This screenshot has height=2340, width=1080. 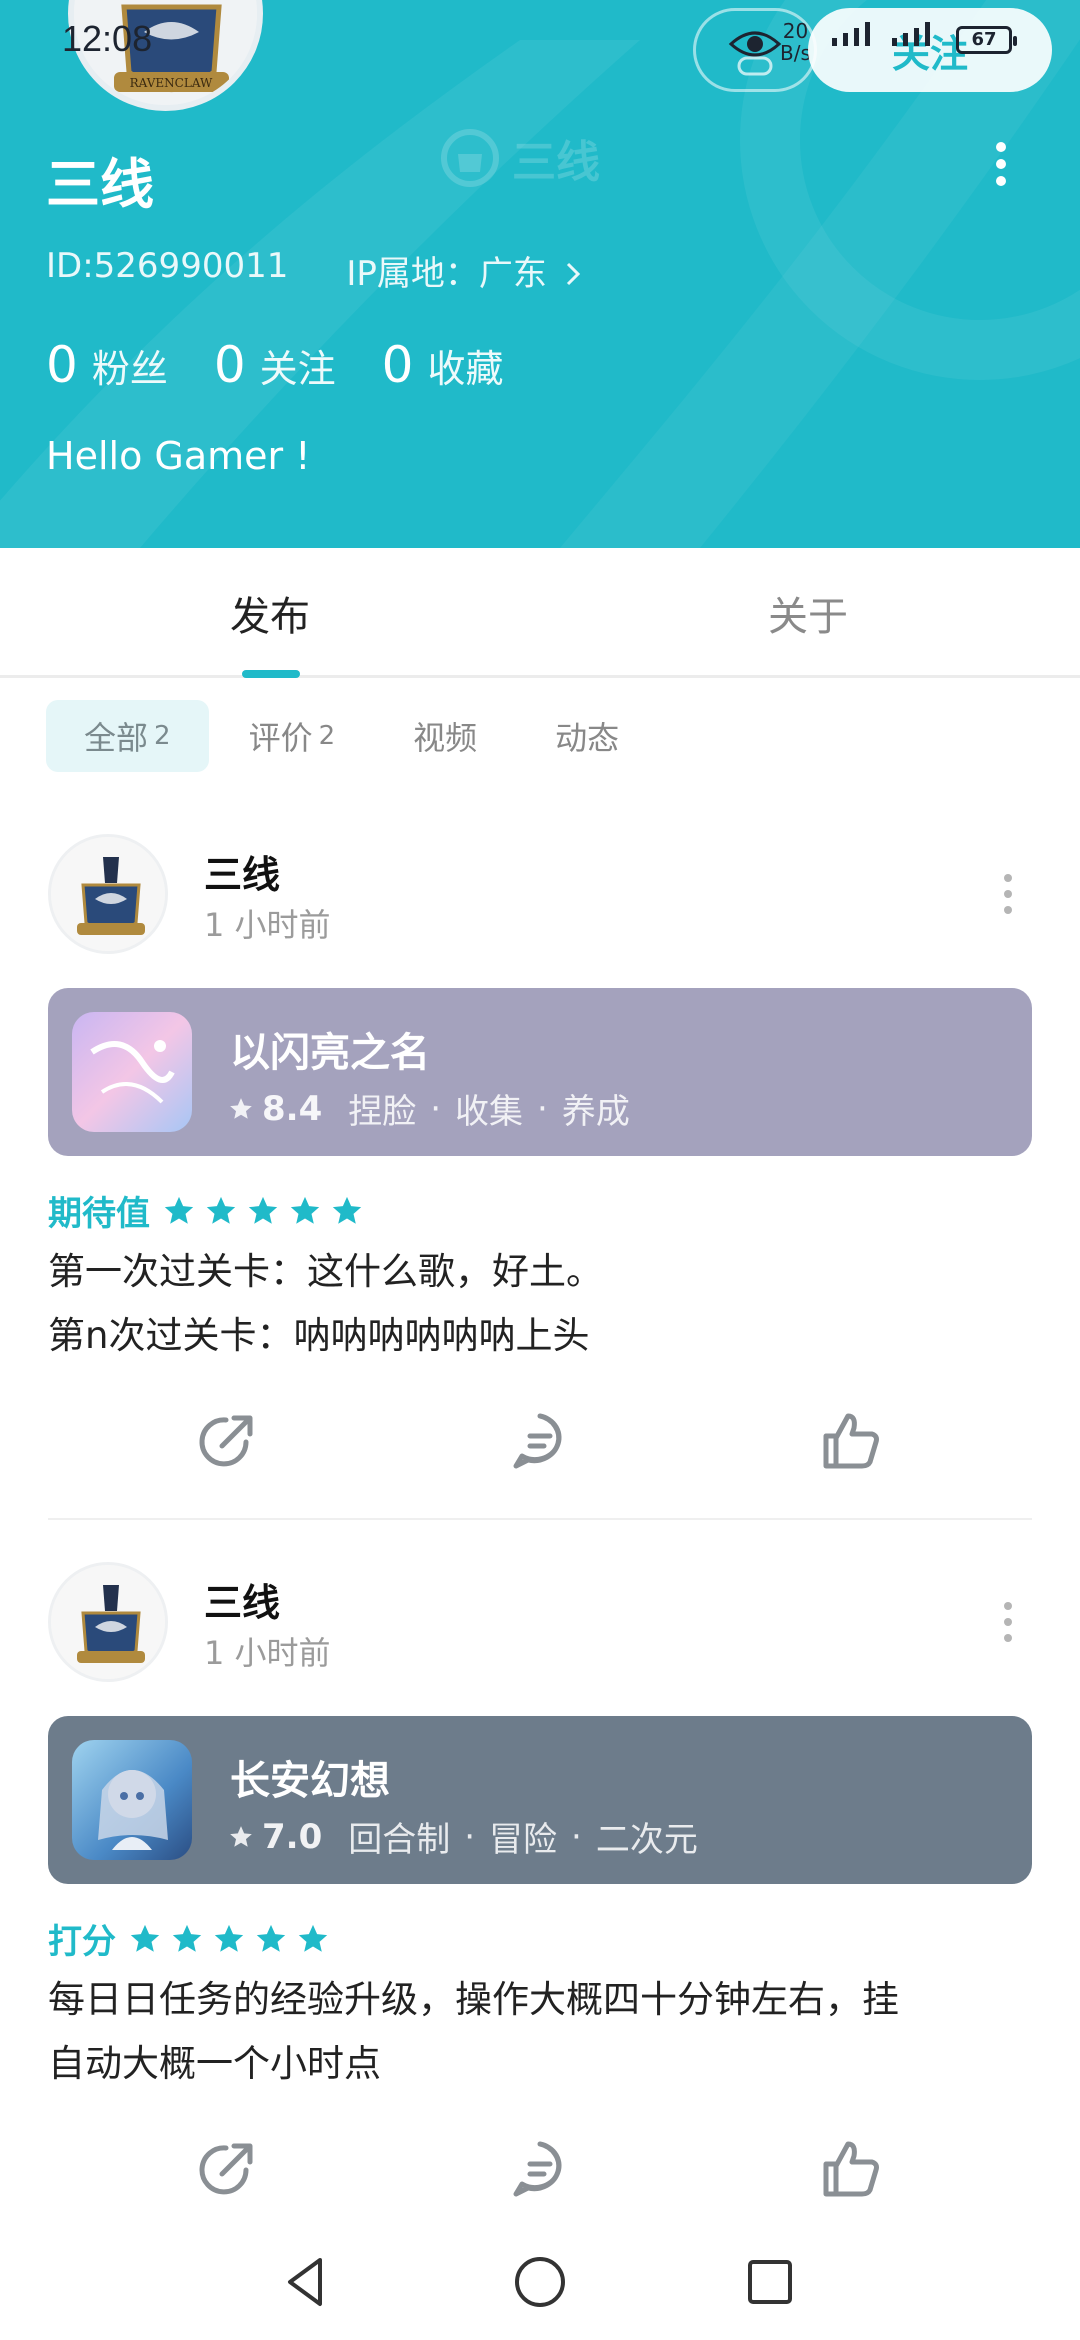 What do you see at coordinates (62, 365) in the screenshot?
I see `stat-fans-count: 0` at bounding box center [62, 365].